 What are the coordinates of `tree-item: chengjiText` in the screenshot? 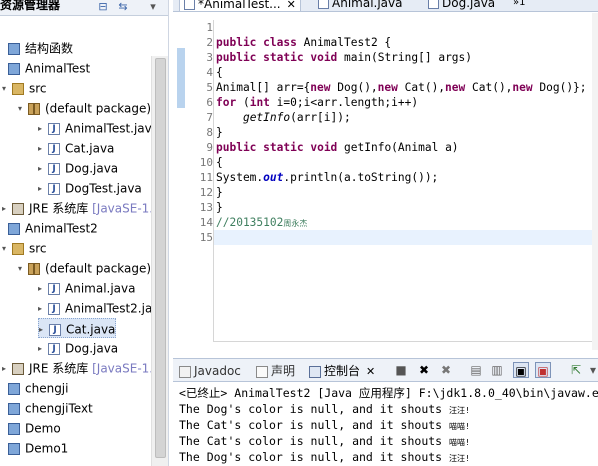 It's located at (46, 408).